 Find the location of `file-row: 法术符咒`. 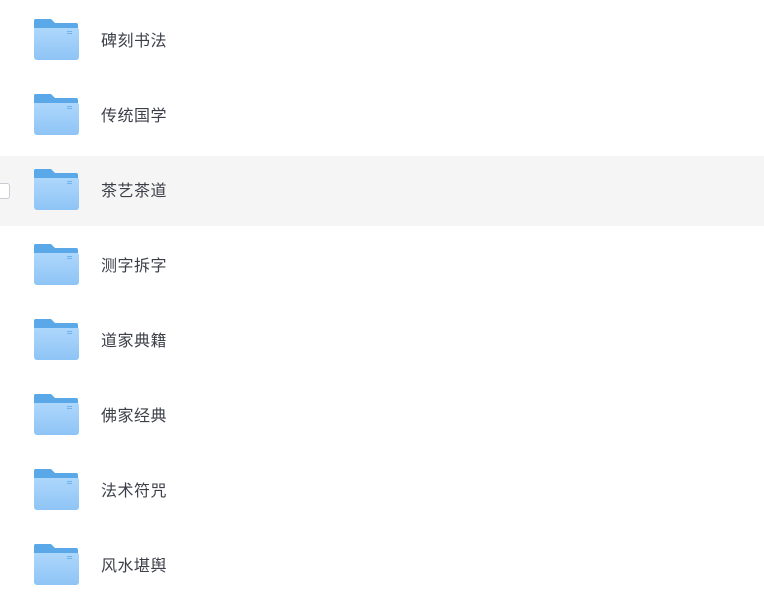

file-row: 法术符咒 is located at coordinates (382, 491).